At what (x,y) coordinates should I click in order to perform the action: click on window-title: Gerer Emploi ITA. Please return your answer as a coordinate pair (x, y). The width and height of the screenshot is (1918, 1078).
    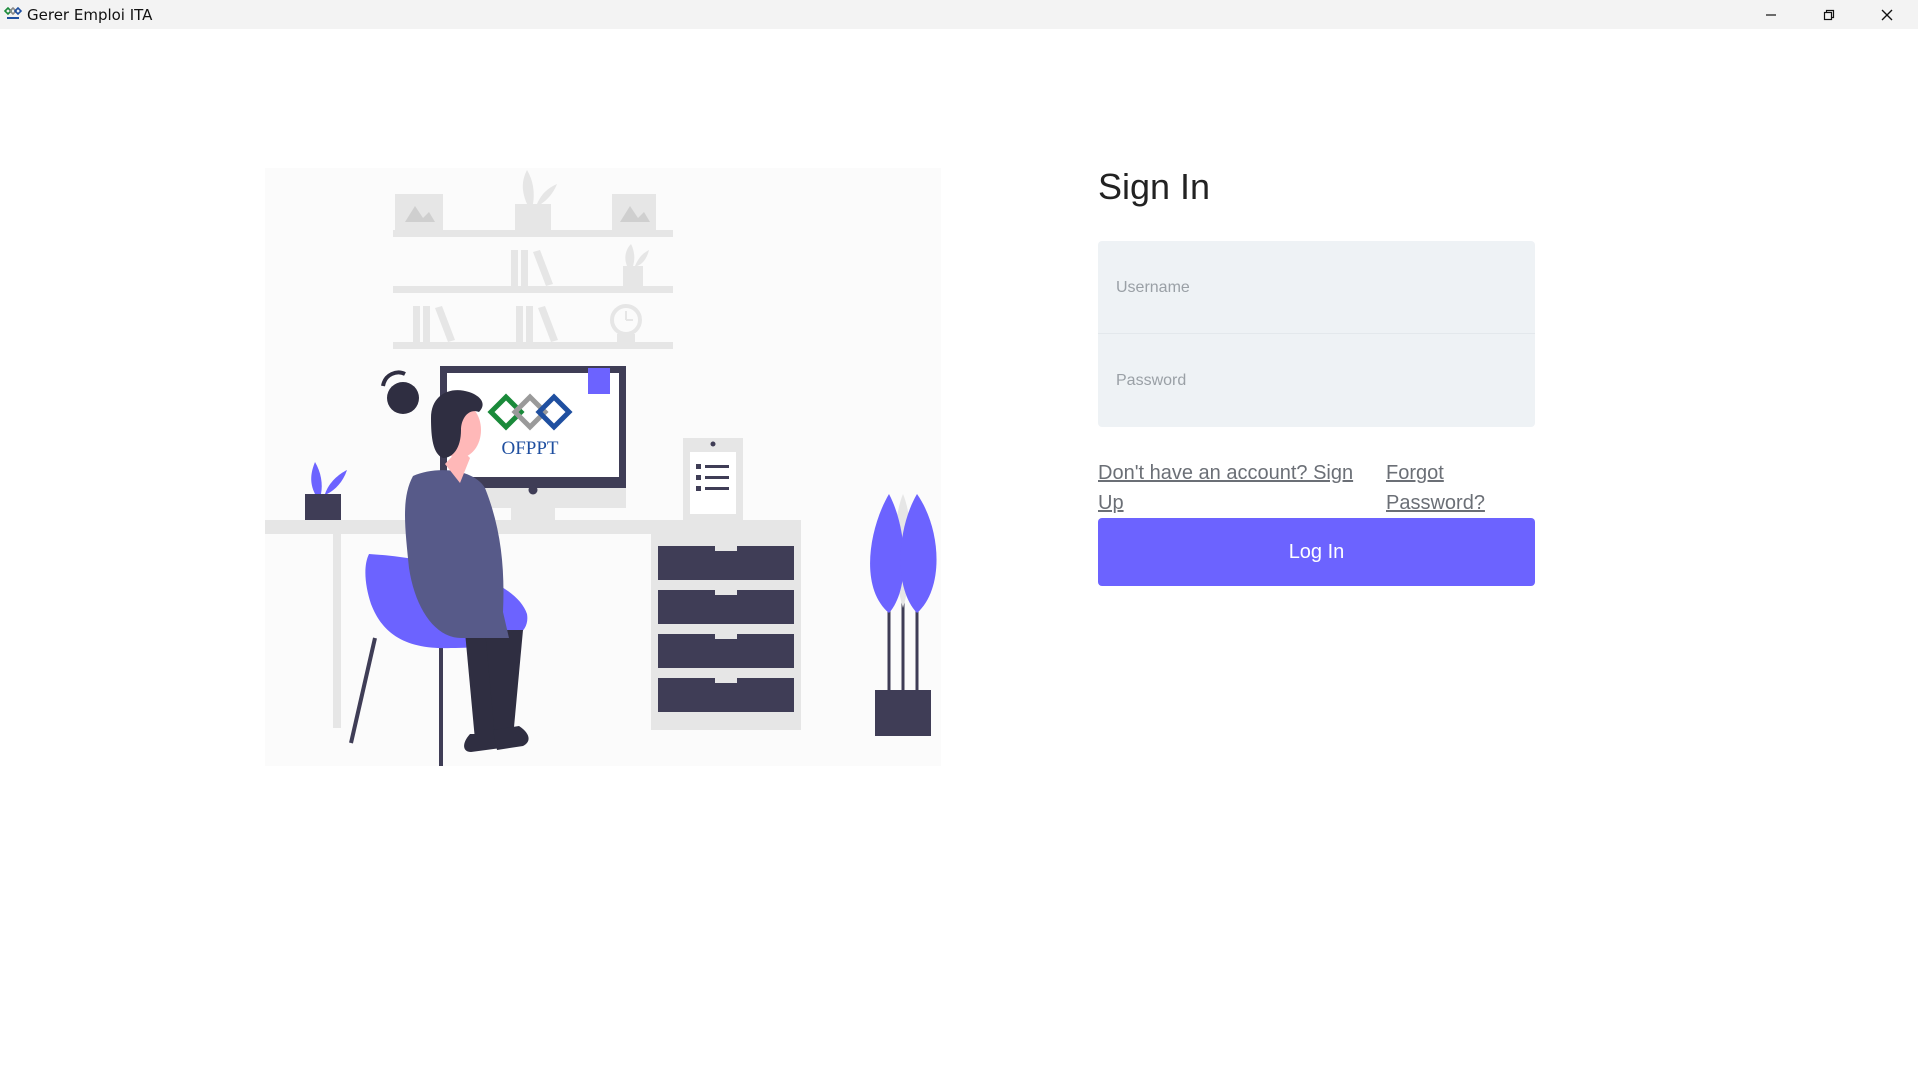
    Looking at the image, I should click on (90, 15).